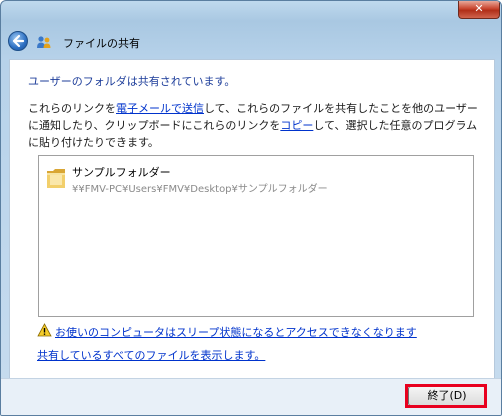 This screenshot has height=416, width=502. Describe the element at coordinates (72, 108) in the screenshot. I see `desc-text-1: これらのリンクを` at that location.